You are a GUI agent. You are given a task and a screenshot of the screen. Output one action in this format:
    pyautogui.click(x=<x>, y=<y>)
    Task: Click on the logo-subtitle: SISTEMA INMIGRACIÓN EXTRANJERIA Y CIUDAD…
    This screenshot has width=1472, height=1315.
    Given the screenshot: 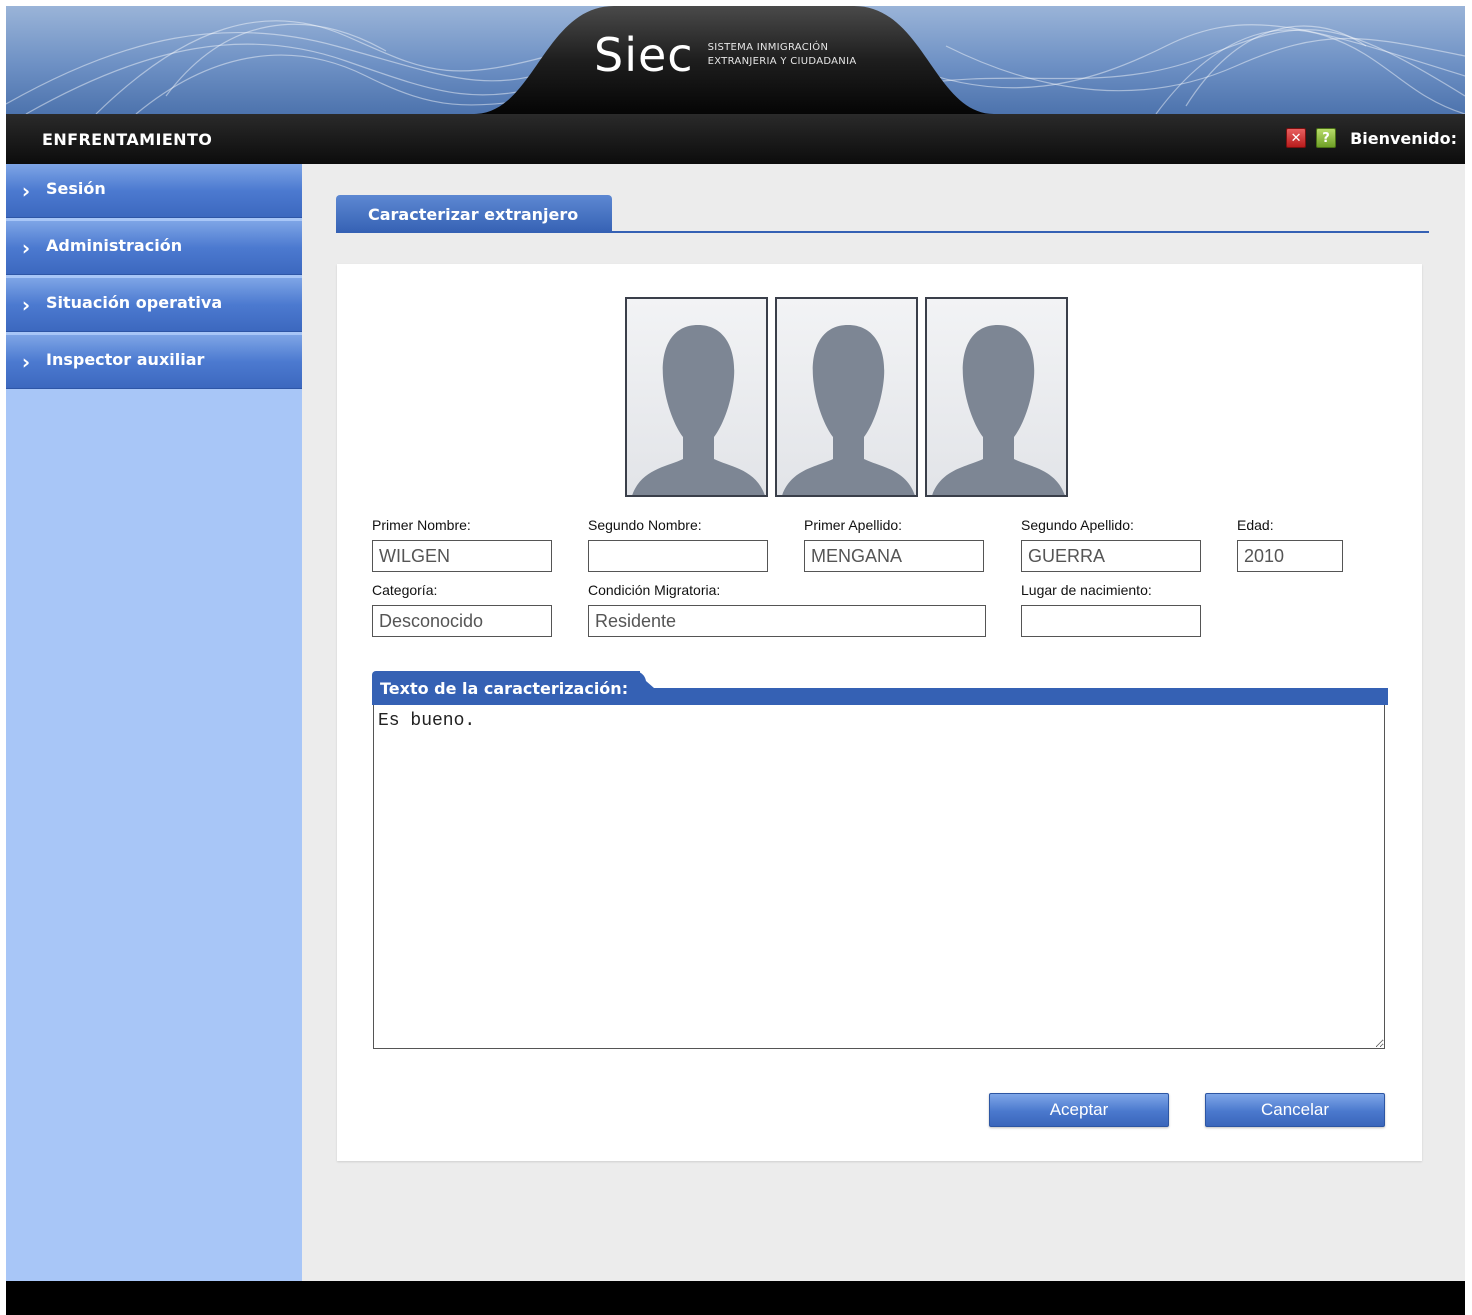 What is the action you would take?
    pyautogui.click(x=782, y=55)
    